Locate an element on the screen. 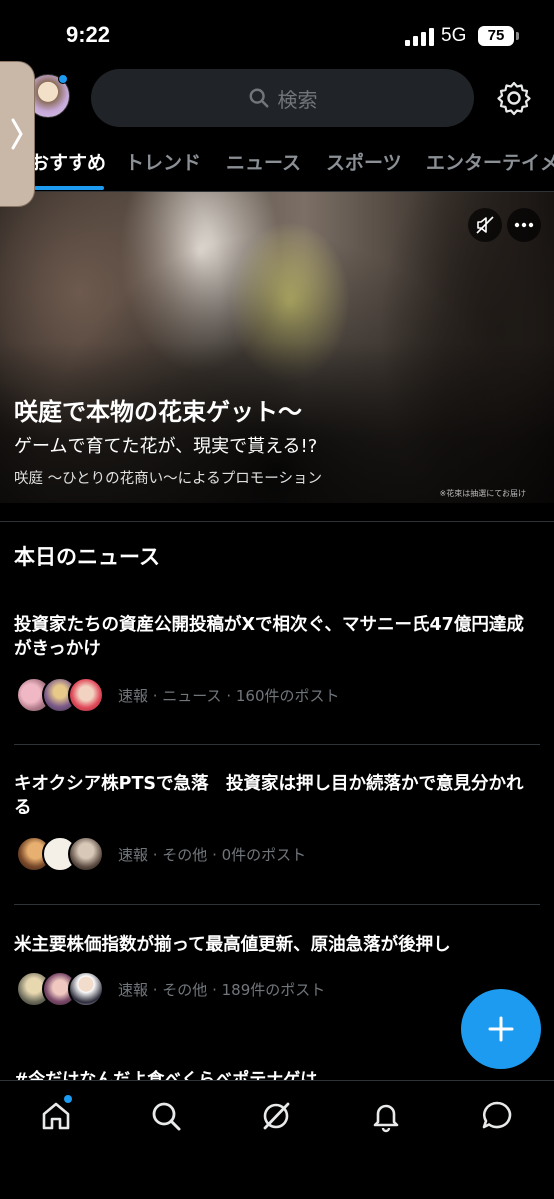 This screenshot has height=1199, width=554. home-notification-dot is located at coordinates (68, 1099).